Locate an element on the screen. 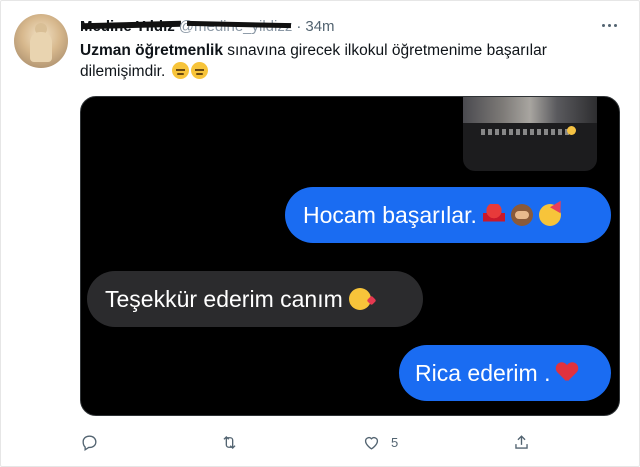 This screenshot has height=467, width=640. message-bubble-outgoing: Rica ederim . is located at coordinates (505, 373).